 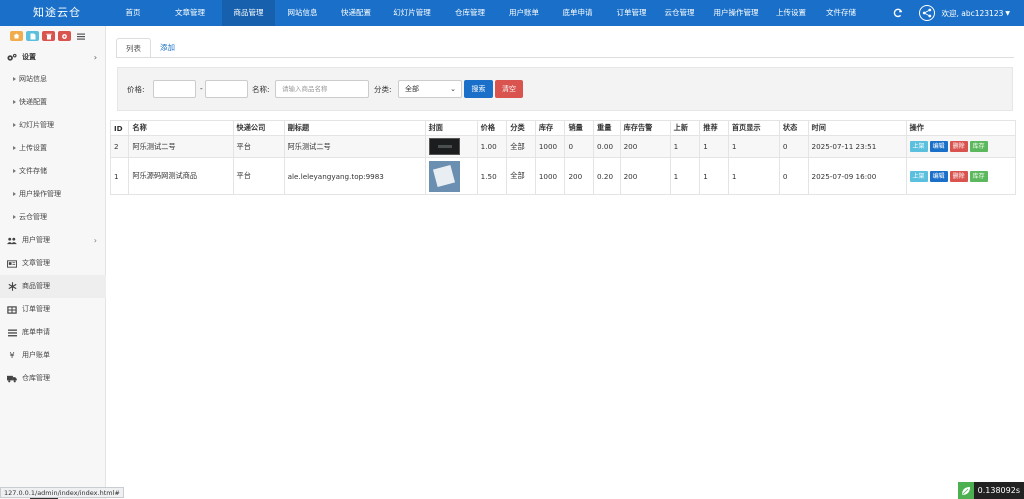 I want to click on filter-panel: 价格: - 名称: 请输入商品名称 分类: 全部 ⌄ 搜索 清空, so click(x=565, y=89).